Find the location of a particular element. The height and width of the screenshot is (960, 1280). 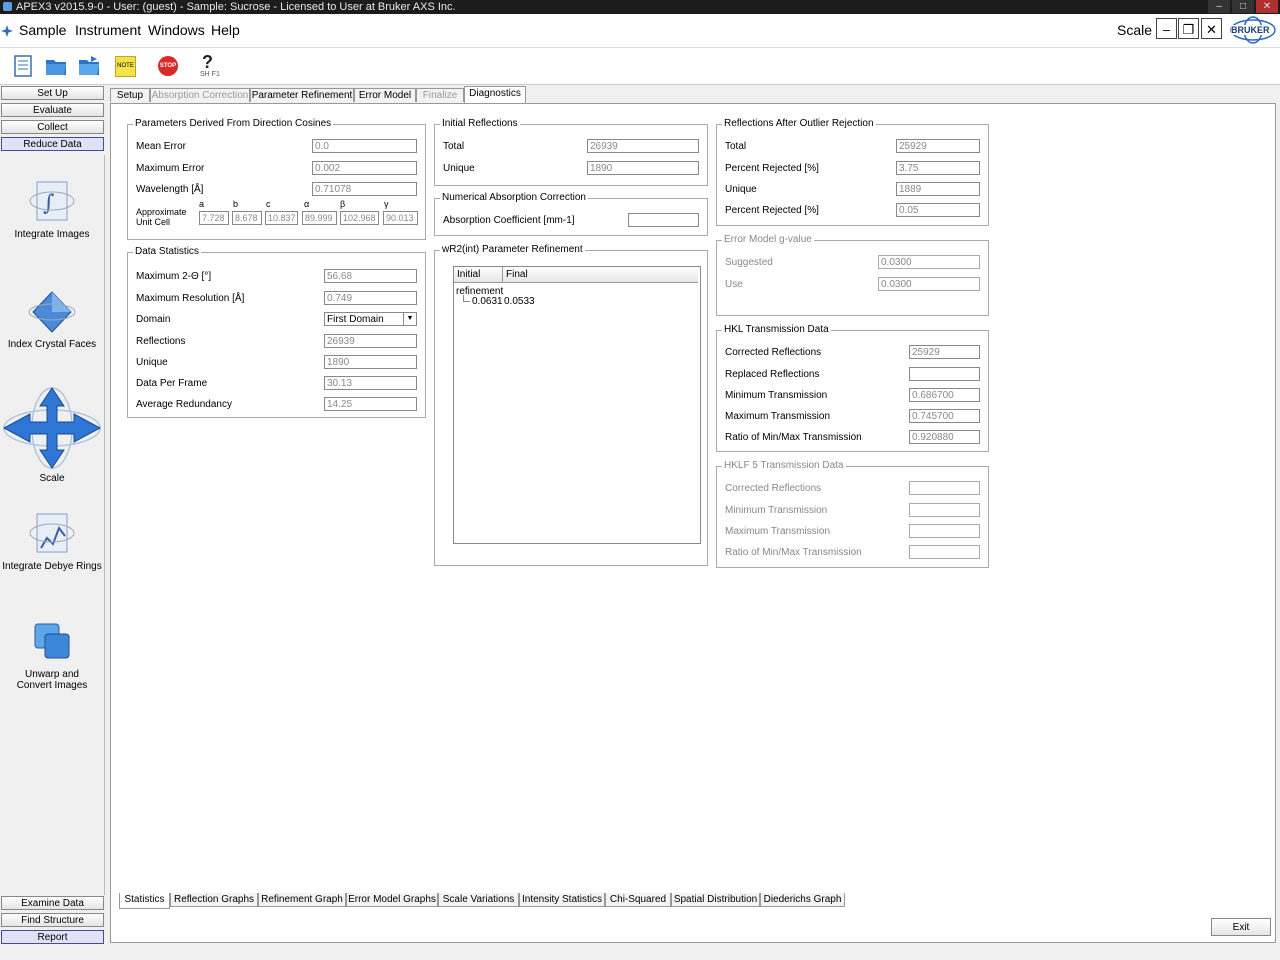

chevron-down-icon: ▼ is located at coordinates (409, 319).